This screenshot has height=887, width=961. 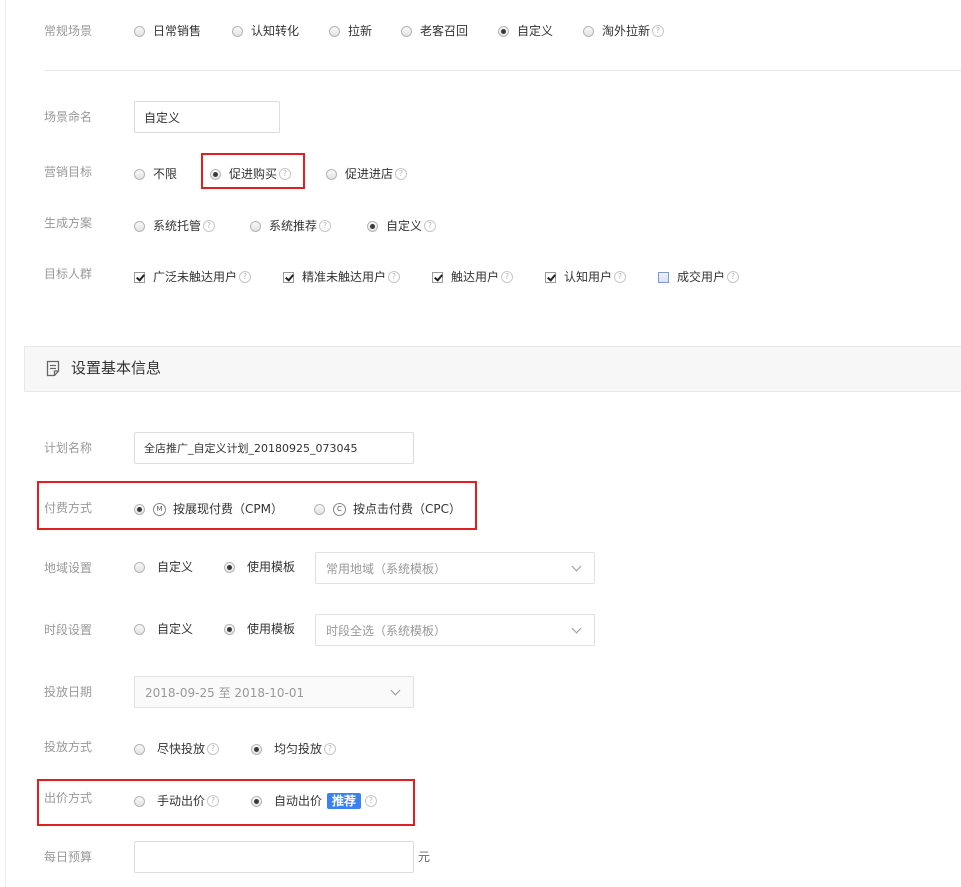 I want to click on date-range-picker: 2018-09-25 至 2018-10-01, so click(x=274, y=692).